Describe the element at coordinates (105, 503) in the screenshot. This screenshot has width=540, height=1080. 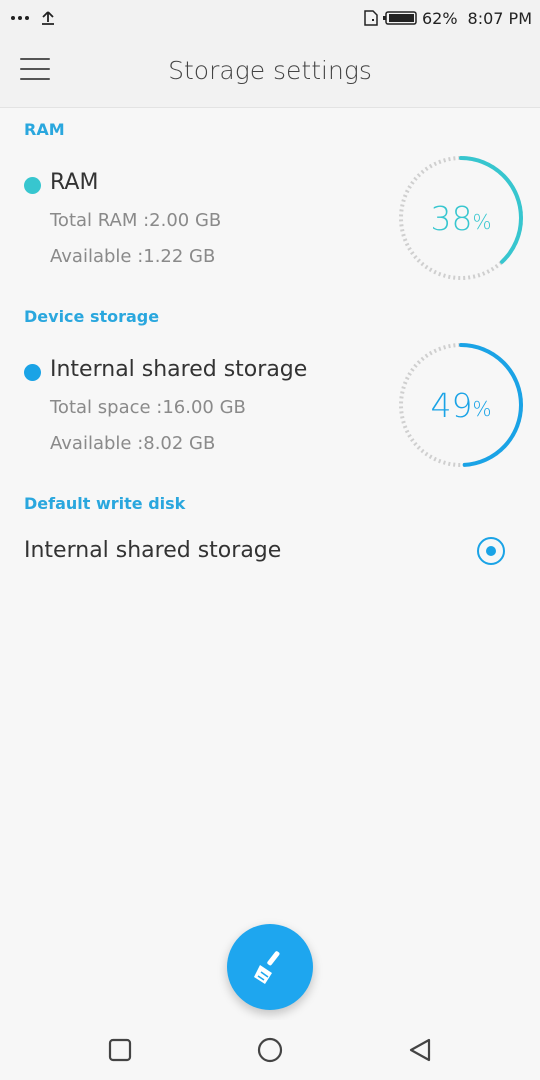
I see `section-header-default-write-disk: Default write disk` at that location.